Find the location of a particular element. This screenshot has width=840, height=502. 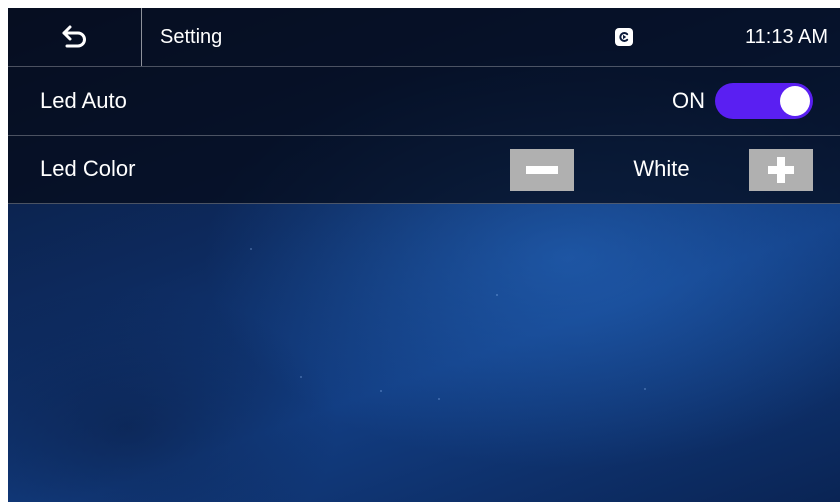

plus-icon is located at coordinates (781, 170).